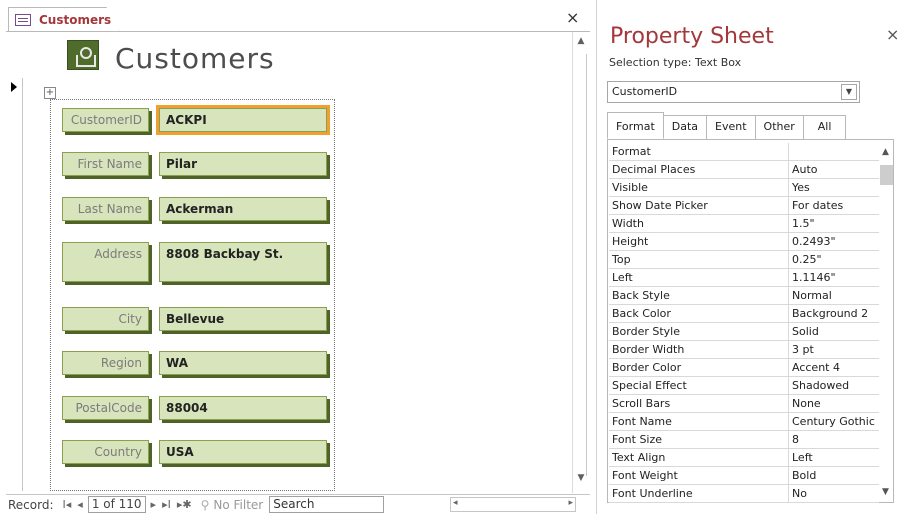 Image resolution: width=903 pixels, height=514 pixels. What do you see at coordinates (744, 422) in the screenshot?
I see `property-row: Font Name Century Gothic` at bounding box center [744, 422].